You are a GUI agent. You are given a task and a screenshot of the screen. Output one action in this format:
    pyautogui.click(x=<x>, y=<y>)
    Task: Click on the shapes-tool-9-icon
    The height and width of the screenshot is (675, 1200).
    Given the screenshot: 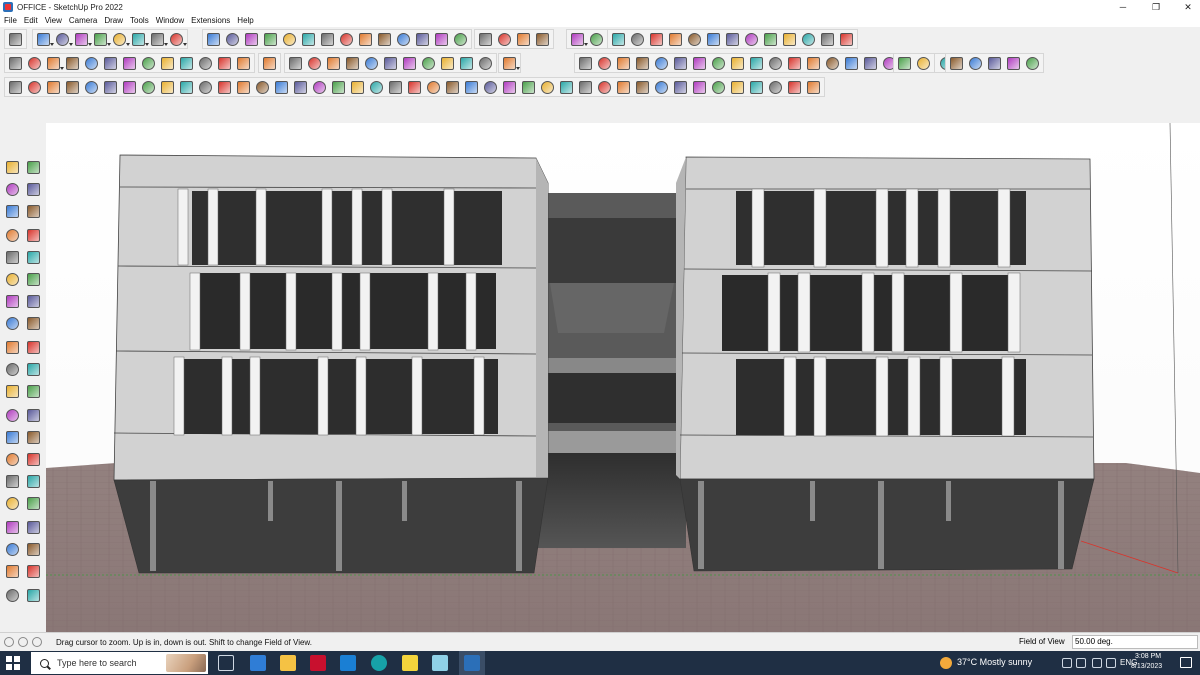 What is the action you would take?
    pyautogui.click(x=737, y=63)
    